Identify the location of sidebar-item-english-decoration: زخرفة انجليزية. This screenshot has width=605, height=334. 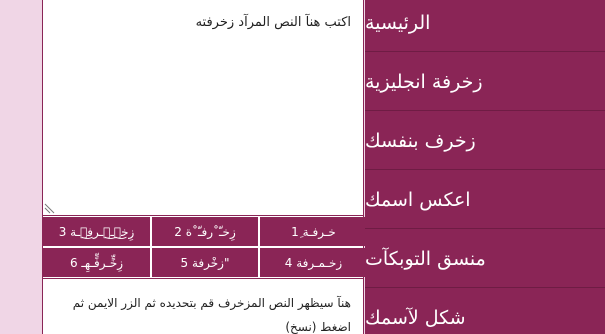
(485, 82).